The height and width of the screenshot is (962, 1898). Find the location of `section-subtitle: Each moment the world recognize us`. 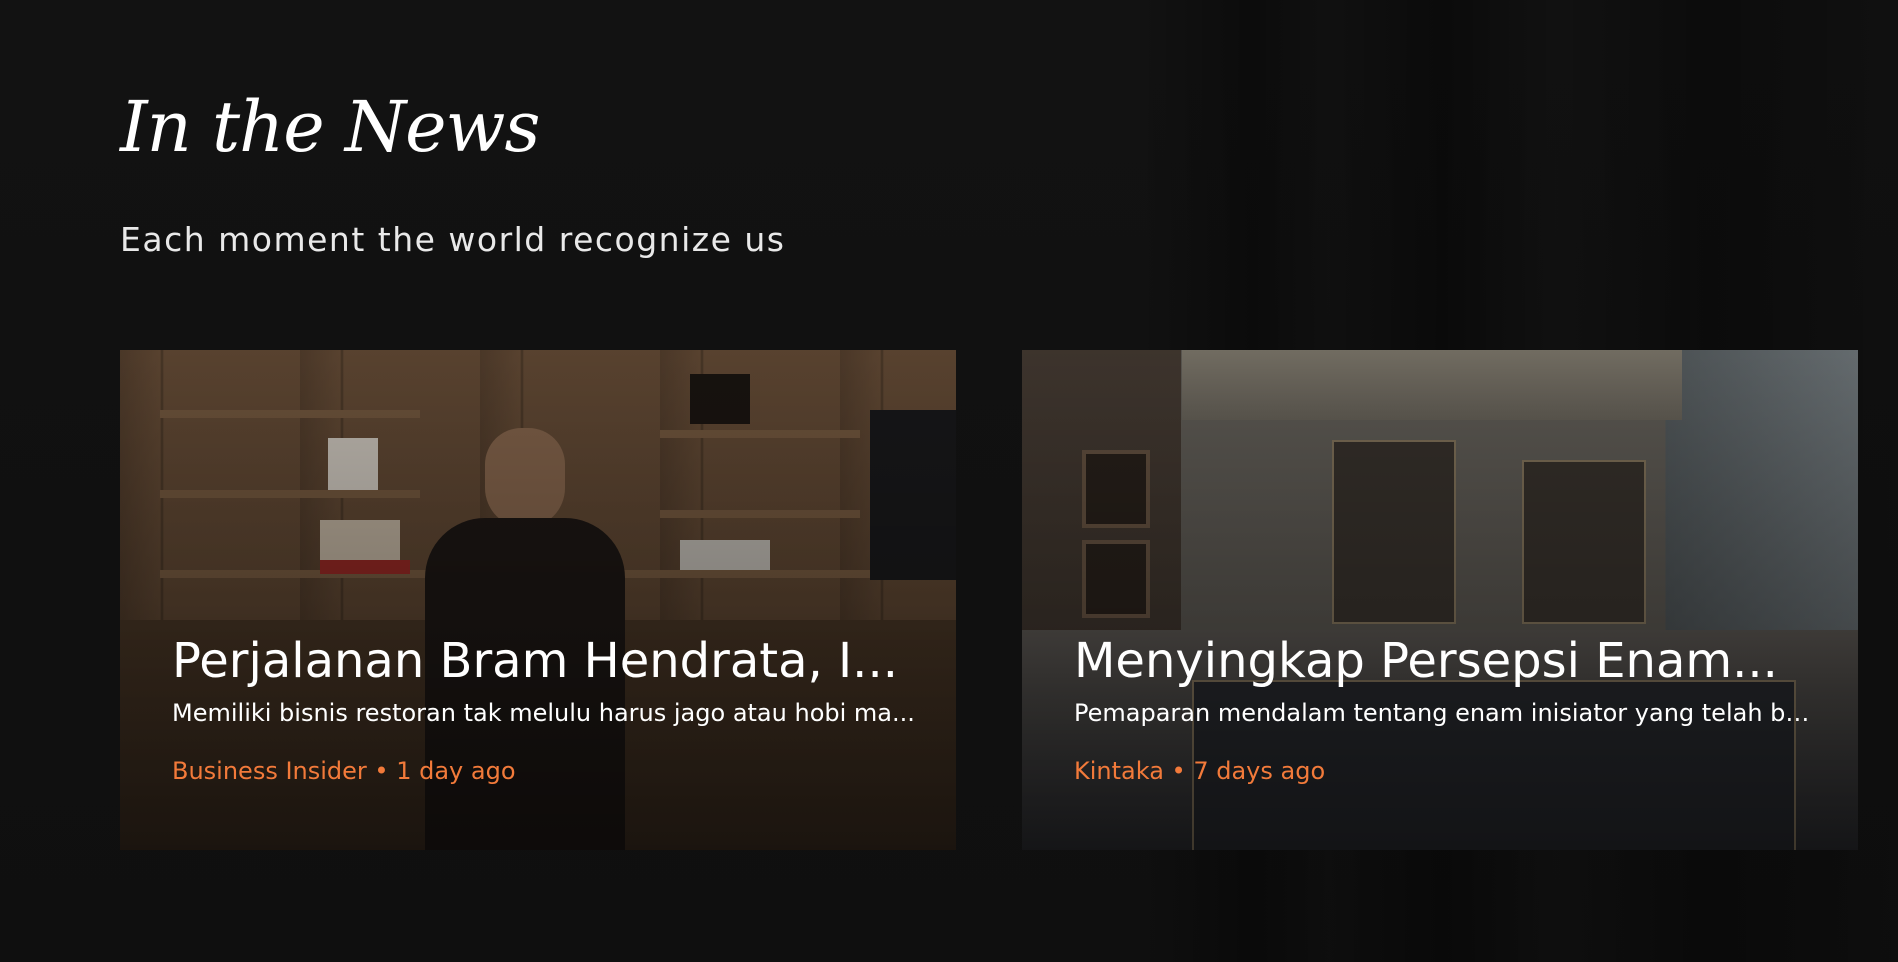

section-subtitle: Each moment the world recognize us is located at coordinates (453, 239).